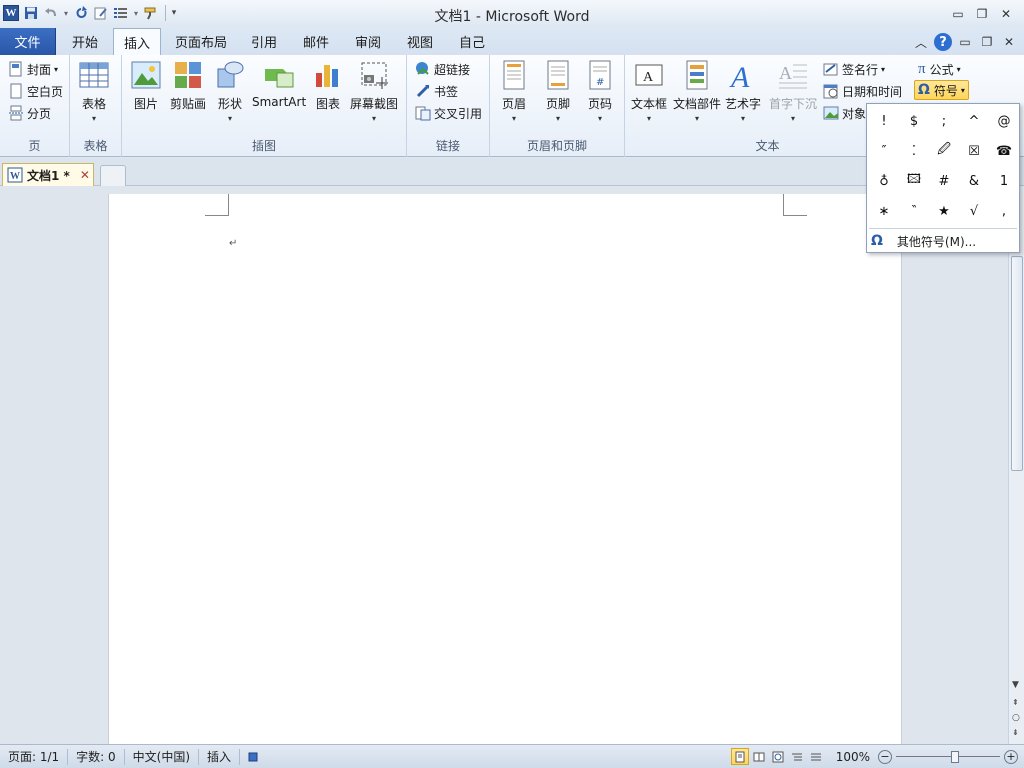 This screenshot has height=768, width=1024. What do you see at coordinates (739, 756) in the screenshot?
I see `print-layout-icon` at bounding box center [739, 756].